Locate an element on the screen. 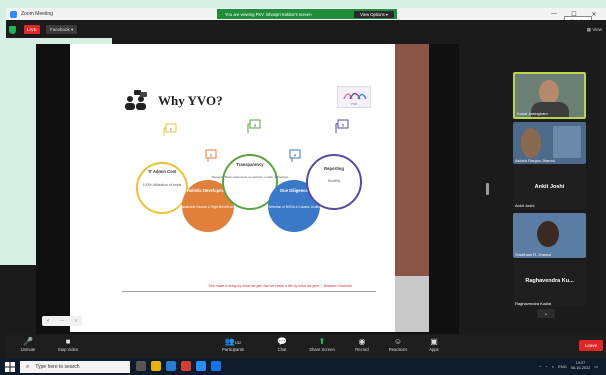 This screenshot has height=375, width=606. slide-menu-icon: ⋯ is located at coordinates (61, 321).